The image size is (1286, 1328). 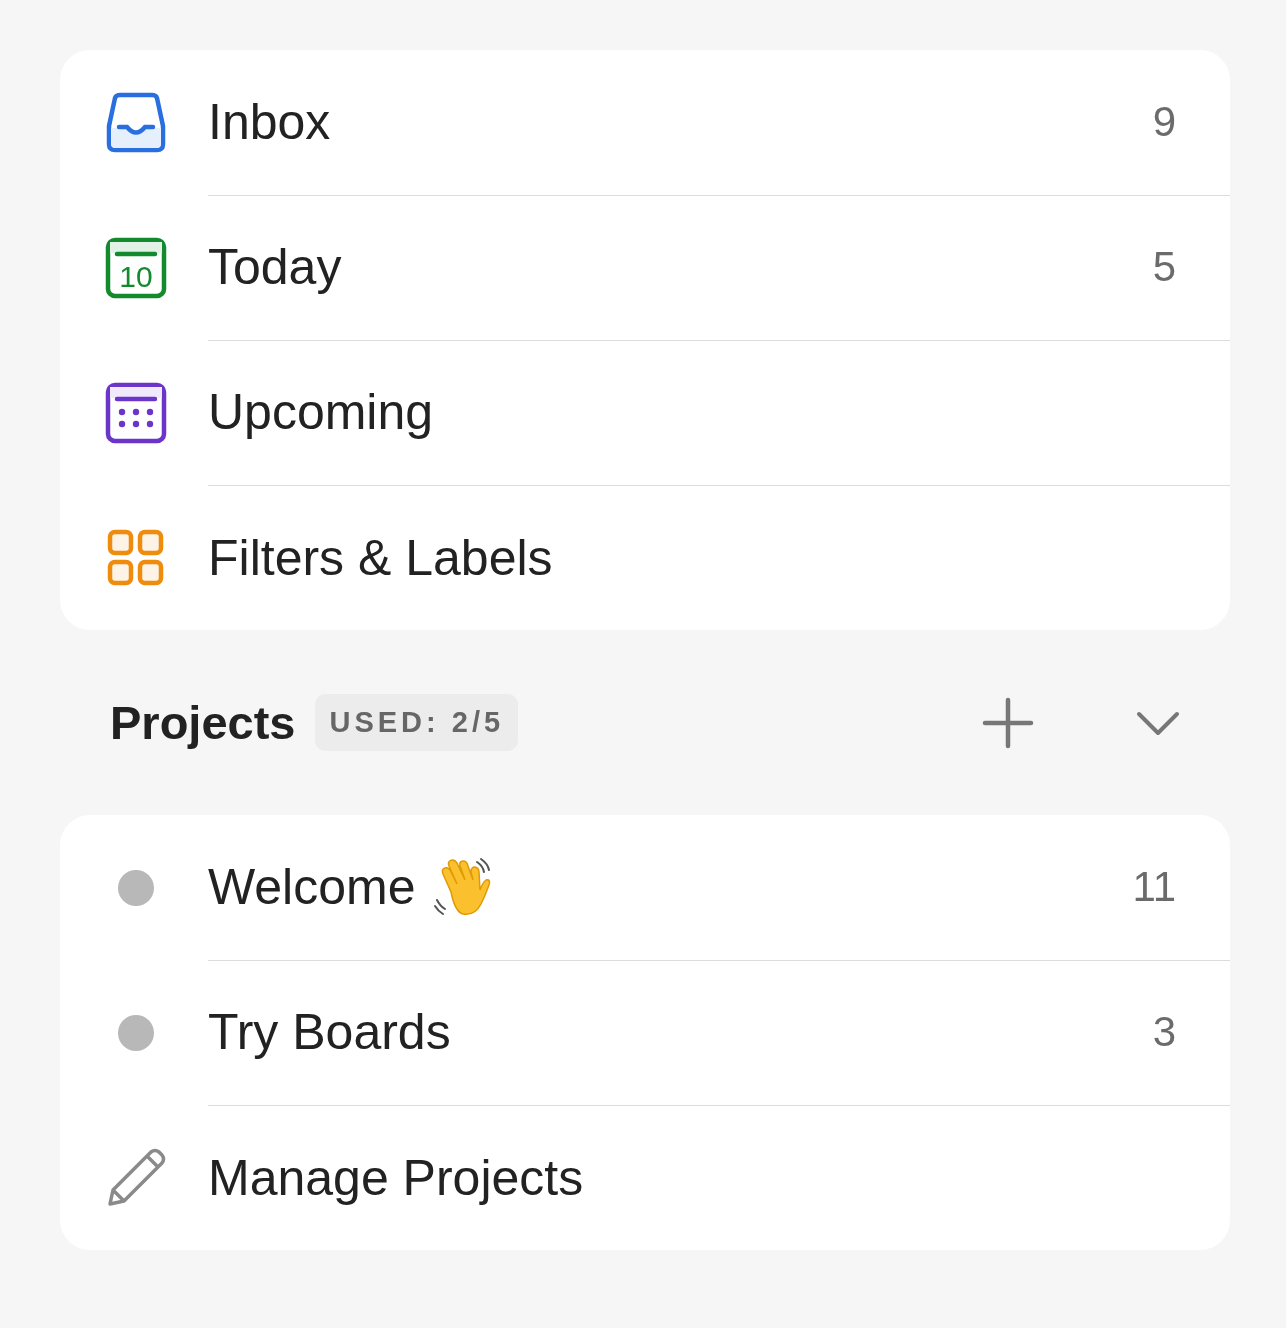 I want to click on plus-icon, so click(x=1008, y=722).